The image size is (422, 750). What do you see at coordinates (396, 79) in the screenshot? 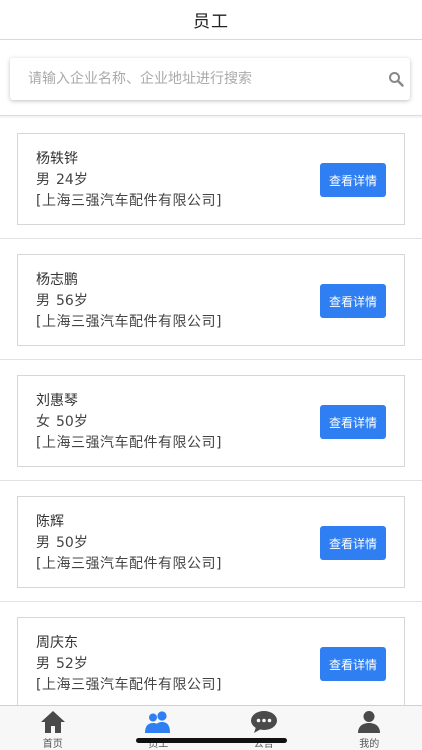
I see `search-icon` at bounding box center [396, 79].